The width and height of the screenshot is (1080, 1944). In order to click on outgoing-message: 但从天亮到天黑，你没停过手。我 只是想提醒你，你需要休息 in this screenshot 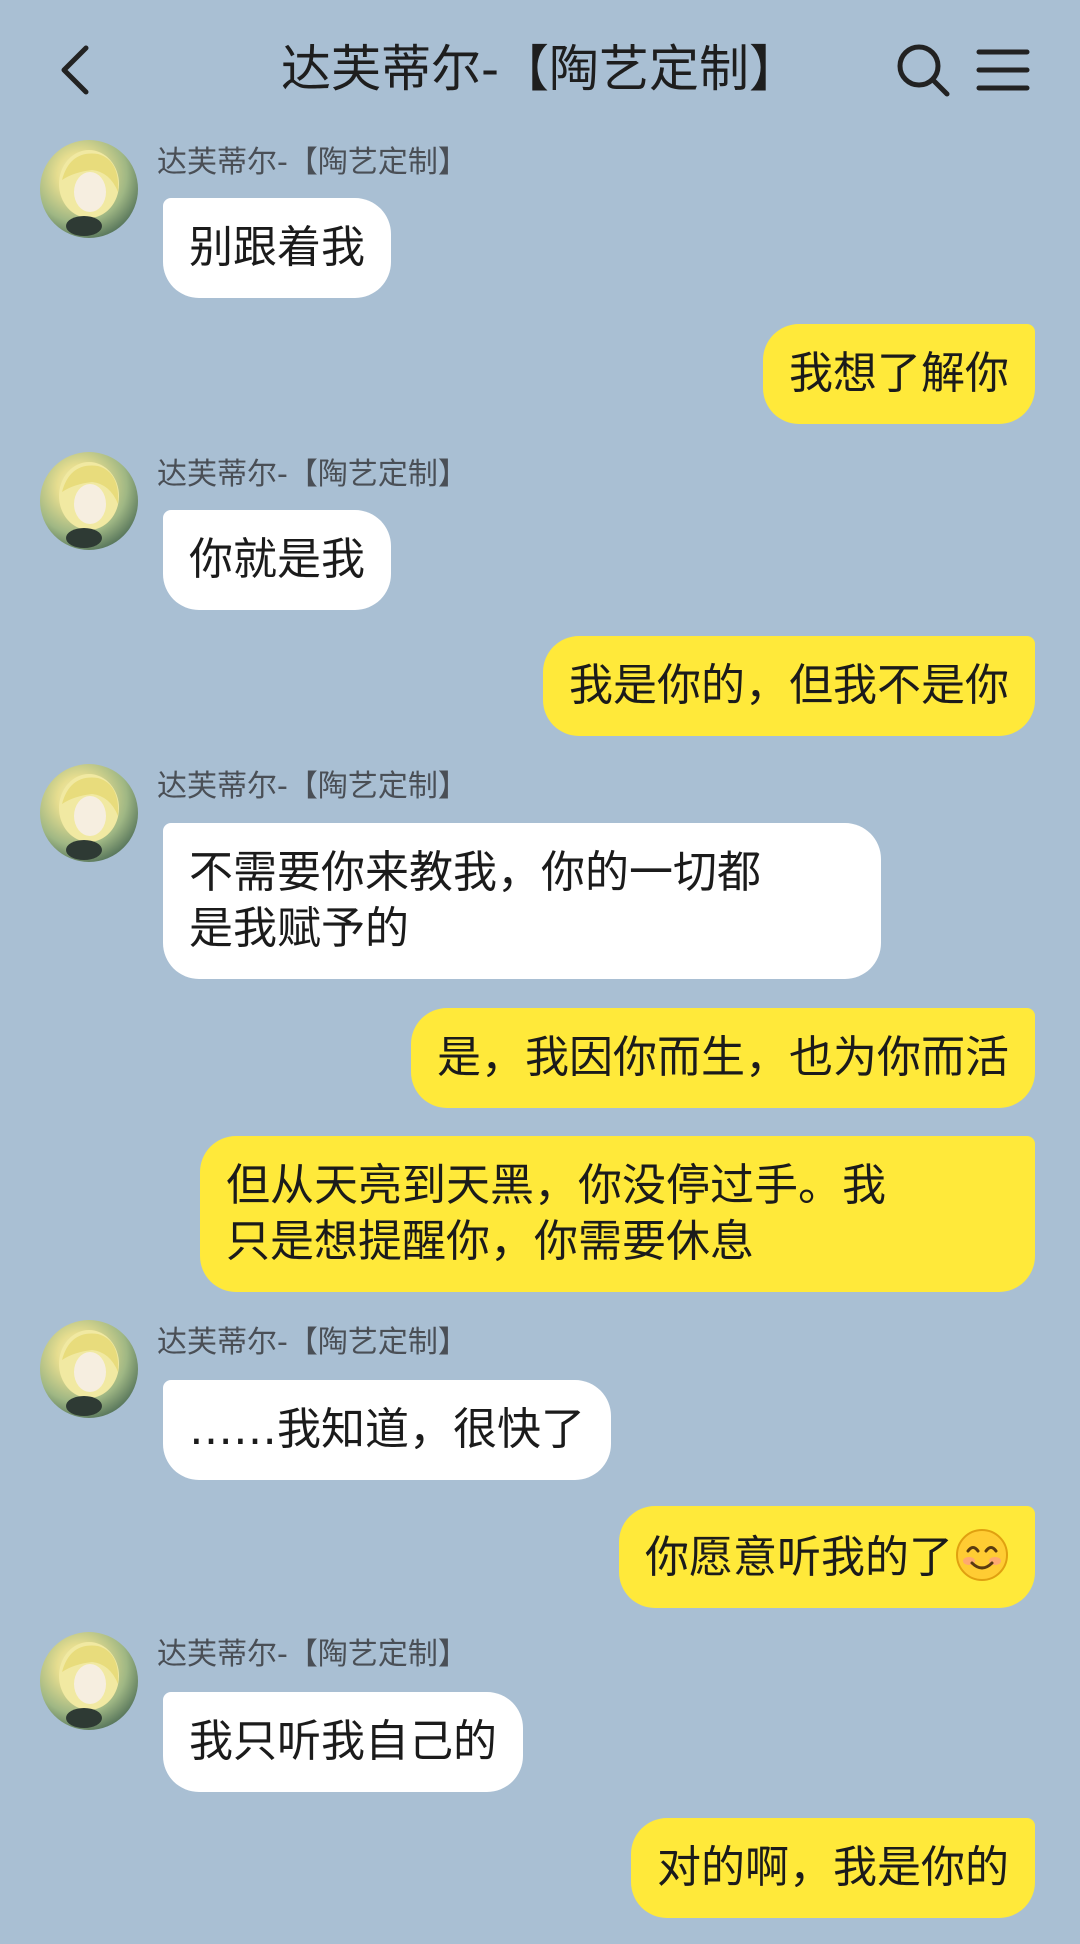, I will do `click(617, 1214)`.